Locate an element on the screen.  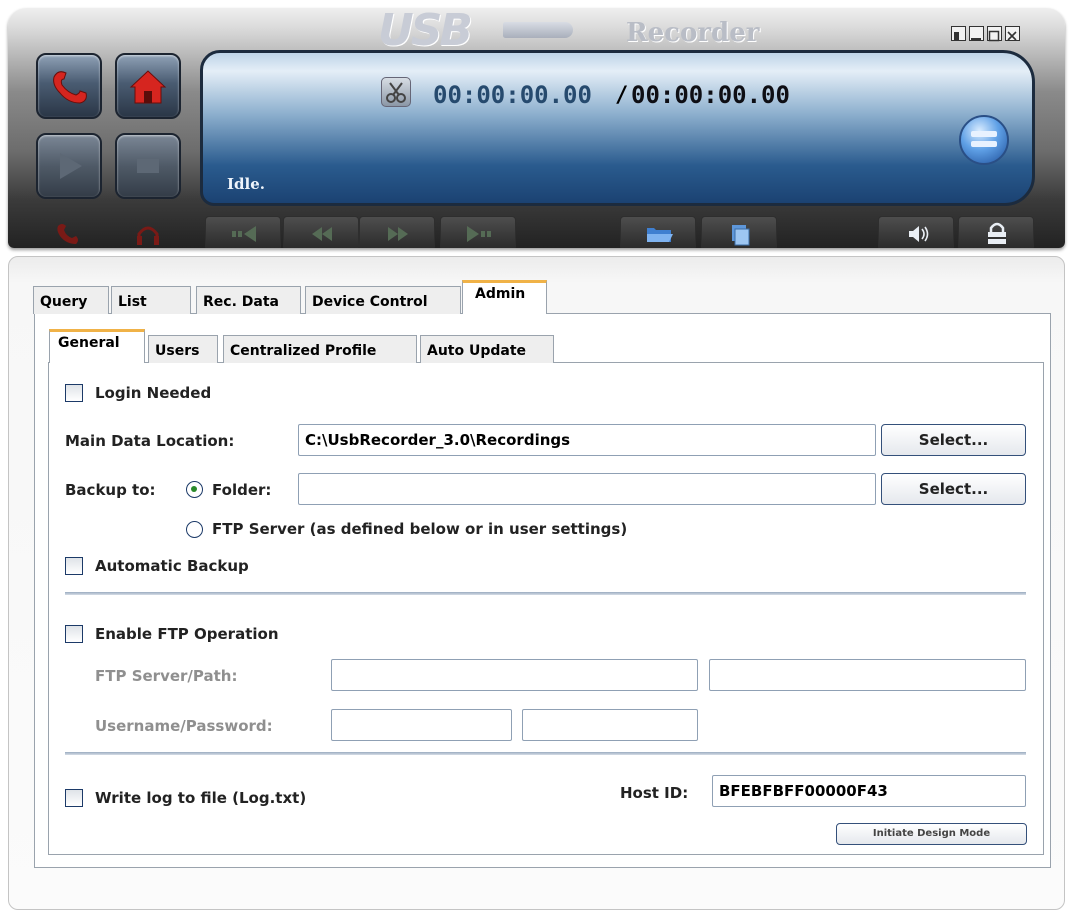
tab-list: List is located at coordinates (151, 300).